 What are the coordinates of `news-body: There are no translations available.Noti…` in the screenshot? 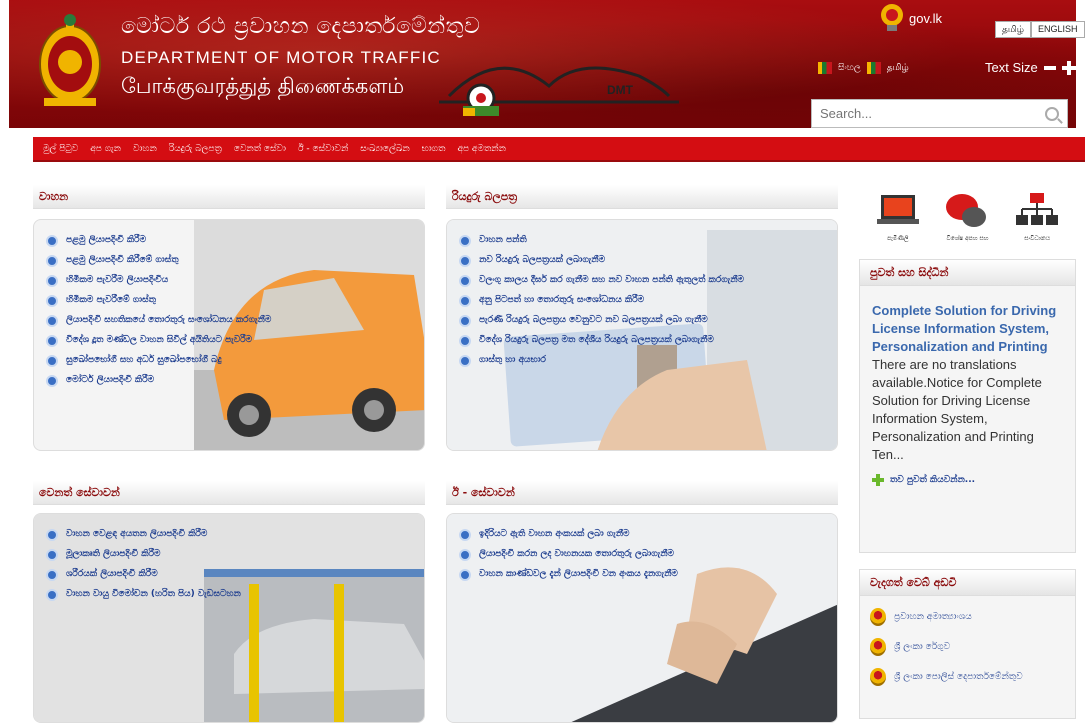 It's located at (957, 409).